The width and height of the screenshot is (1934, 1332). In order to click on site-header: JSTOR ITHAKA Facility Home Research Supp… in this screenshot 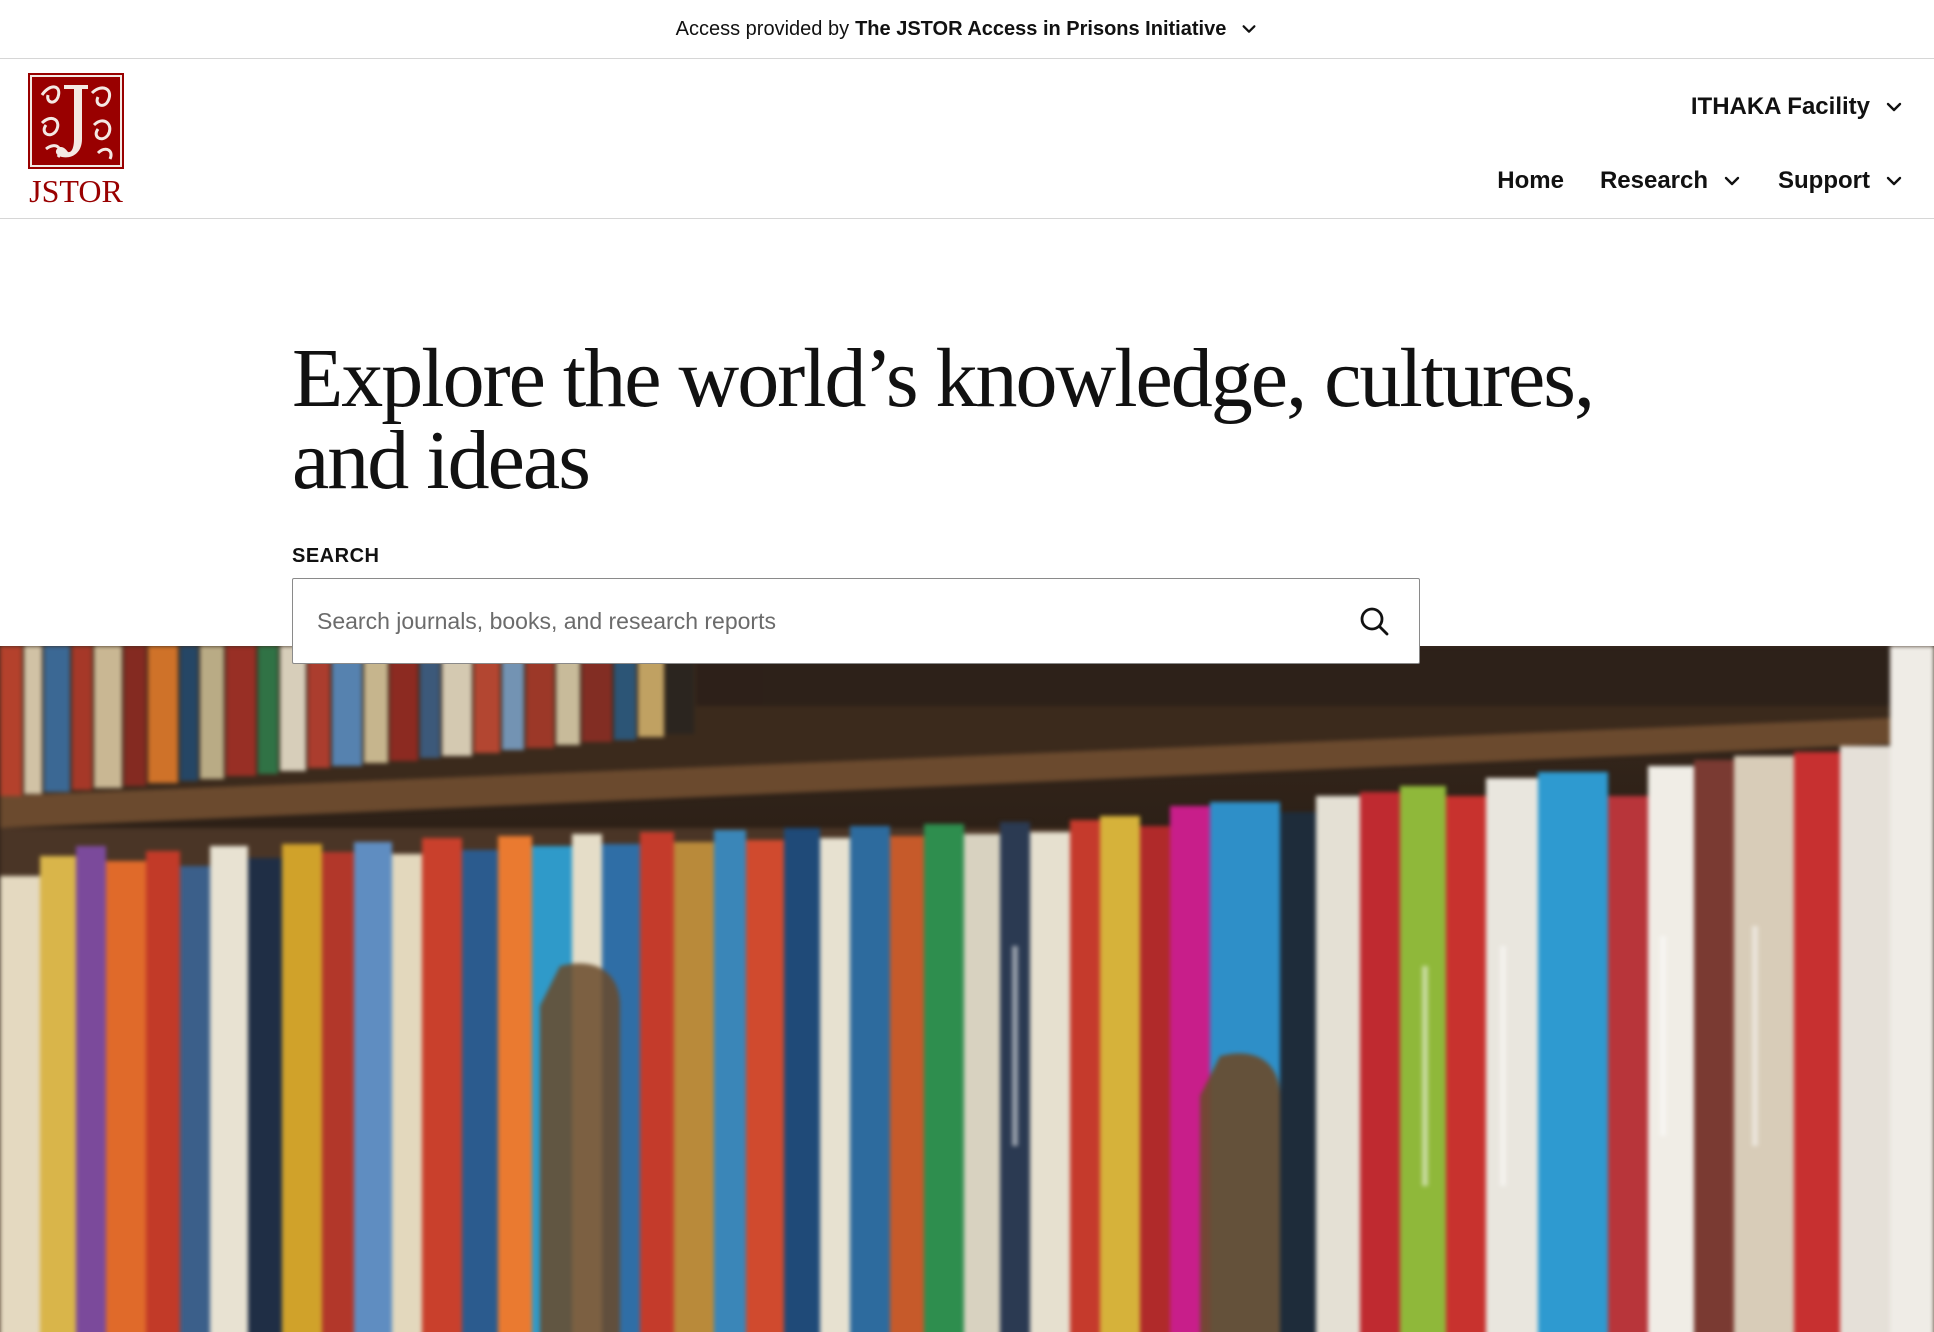, I will do `click(967, 139)`.